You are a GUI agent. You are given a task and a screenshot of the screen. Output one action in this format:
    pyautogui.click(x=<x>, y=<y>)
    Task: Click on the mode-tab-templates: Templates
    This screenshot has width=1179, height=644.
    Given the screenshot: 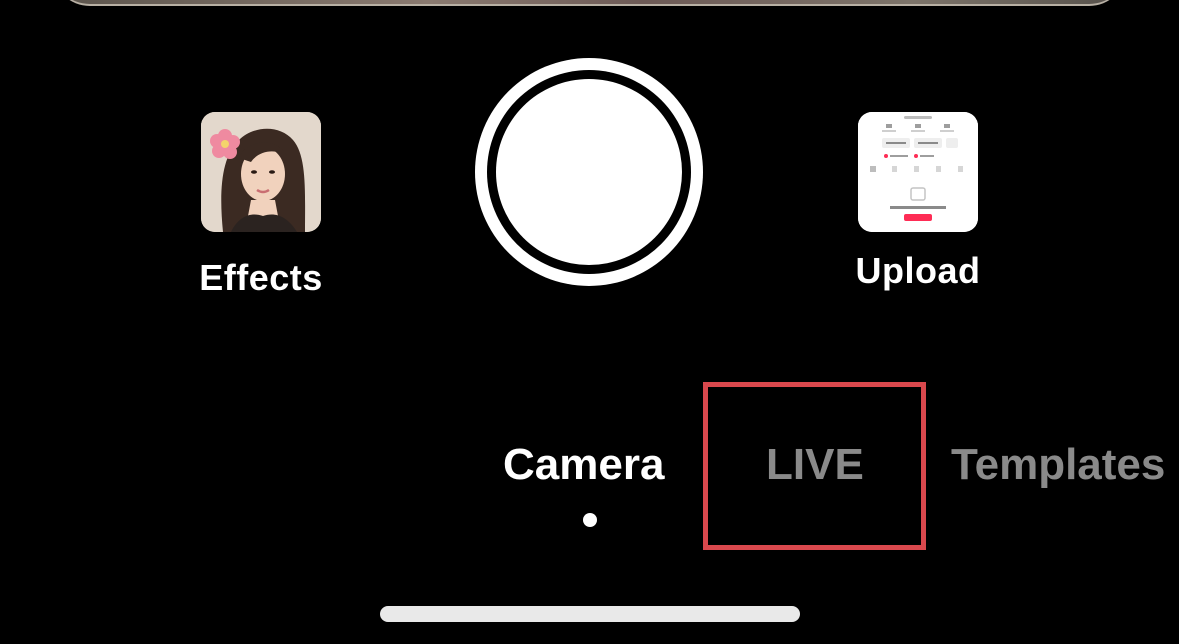 What is the action you would take?
    pyautogui.click(x=1058, y=465)
    